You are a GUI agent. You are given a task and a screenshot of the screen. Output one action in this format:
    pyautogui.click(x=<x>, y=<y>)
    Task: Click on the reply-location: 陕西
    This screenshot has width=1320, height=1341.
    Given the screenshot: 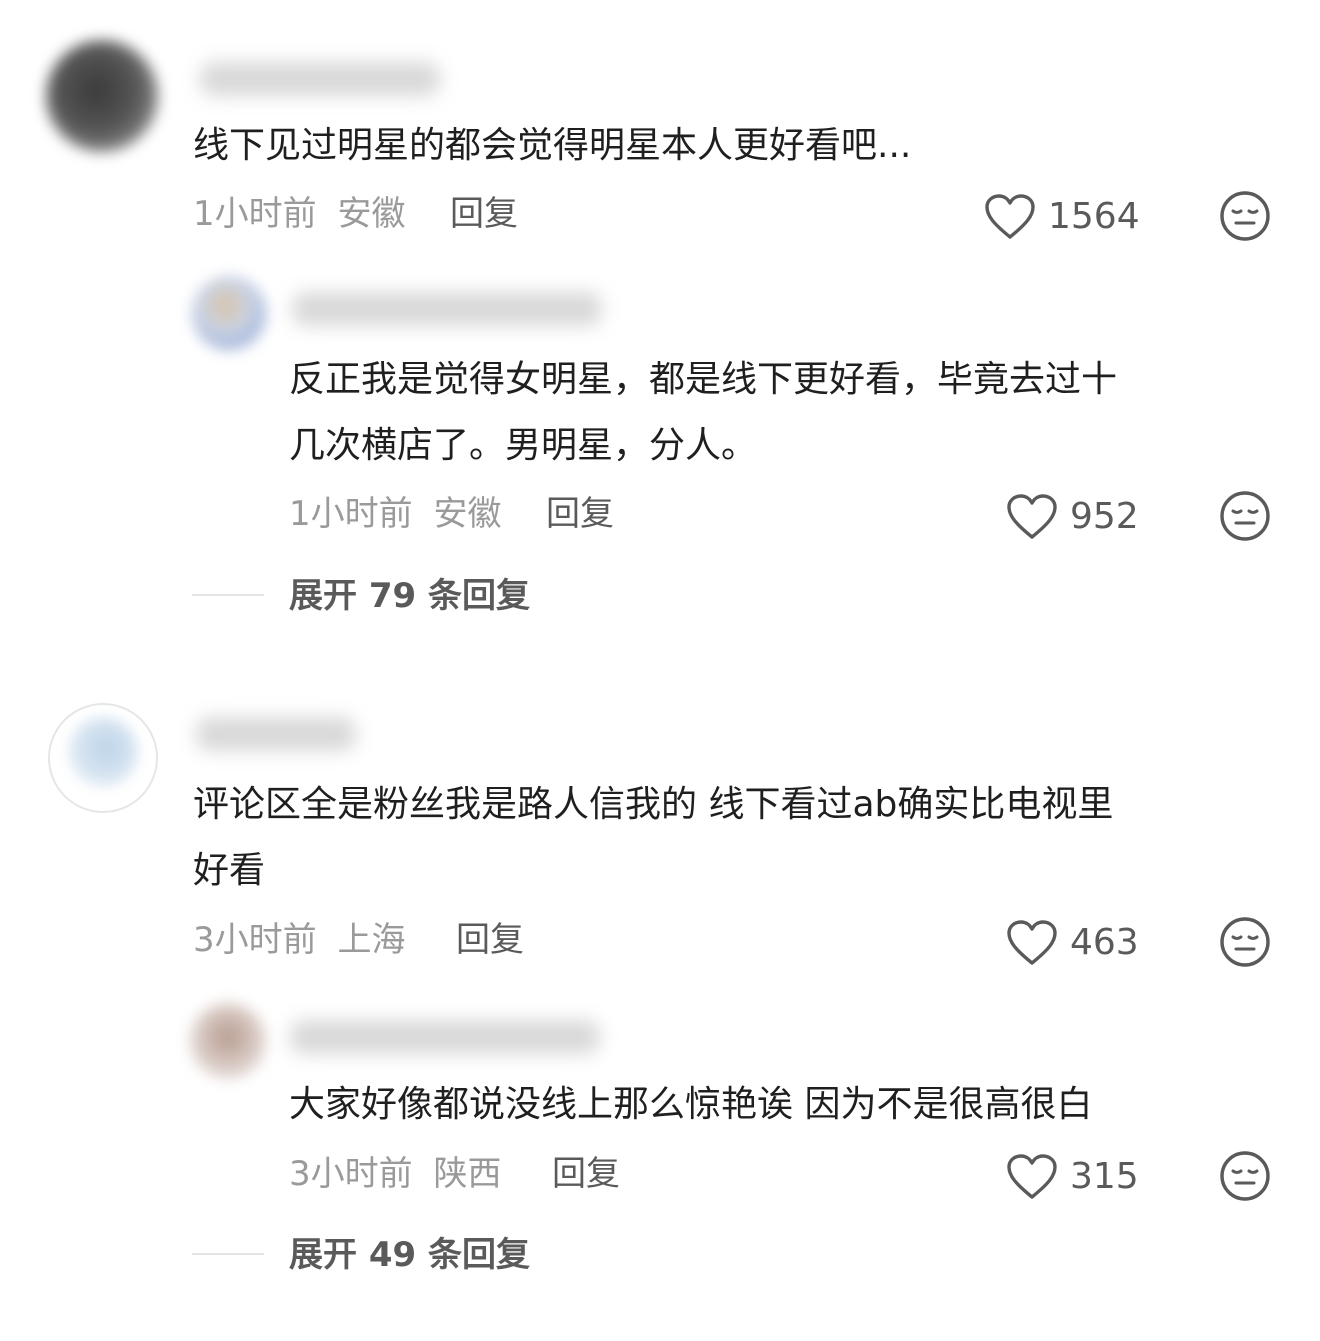 What is the action you would take?
    pyautogui.click(x=467, y=1174)
    